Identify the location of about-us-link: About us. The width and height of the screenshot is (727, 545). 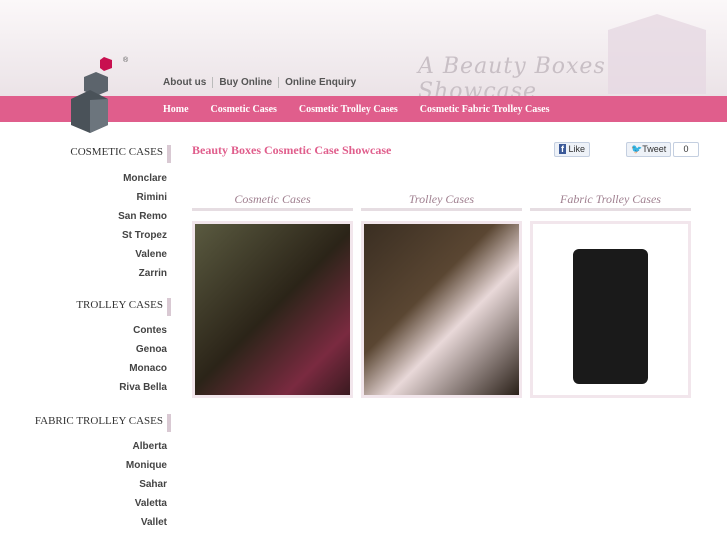
(187, 82).